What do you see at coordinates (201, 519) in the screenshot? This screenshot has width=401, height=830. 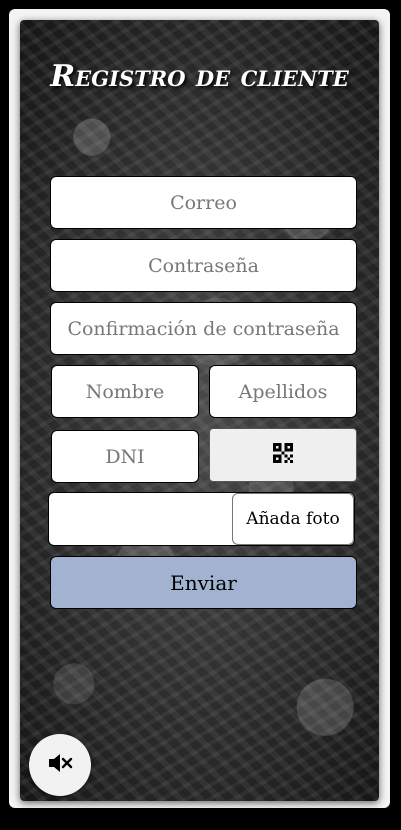 I see `photo-upload-field: Añada foto` at bounding box center [201, 519].